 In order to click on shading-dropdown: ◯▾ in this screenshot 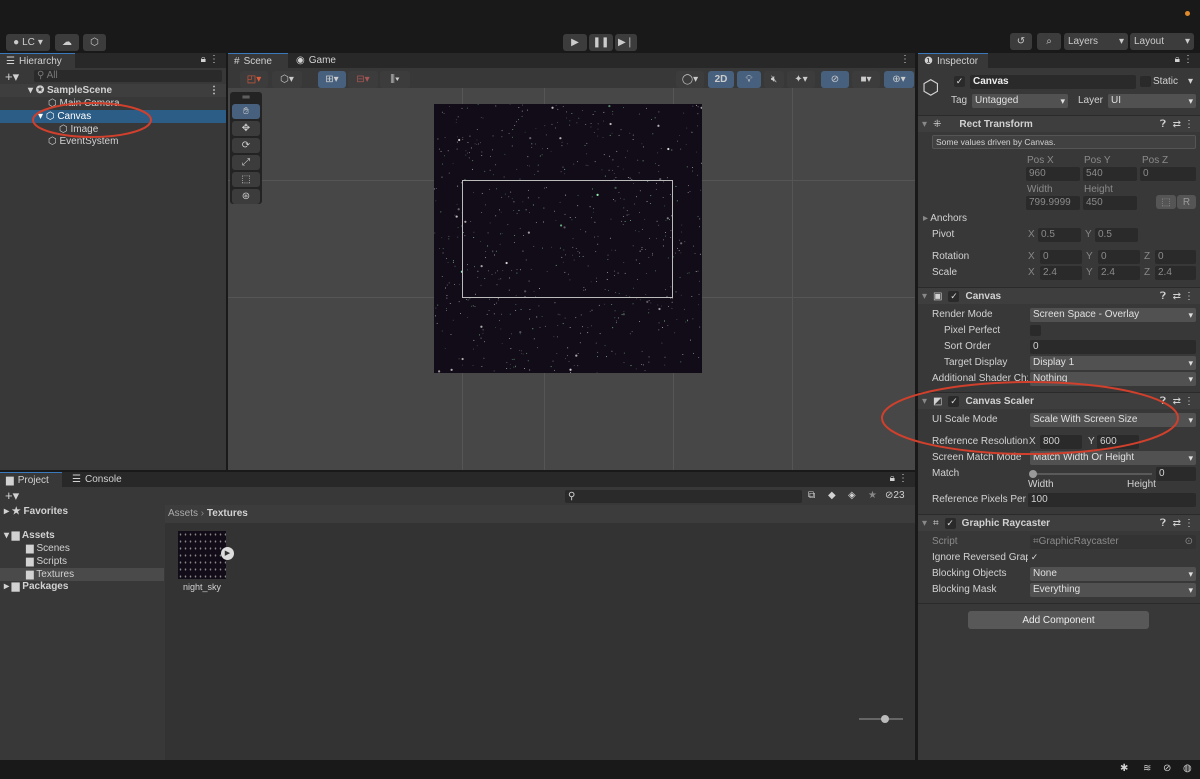, I will do `click(690, 79)`.